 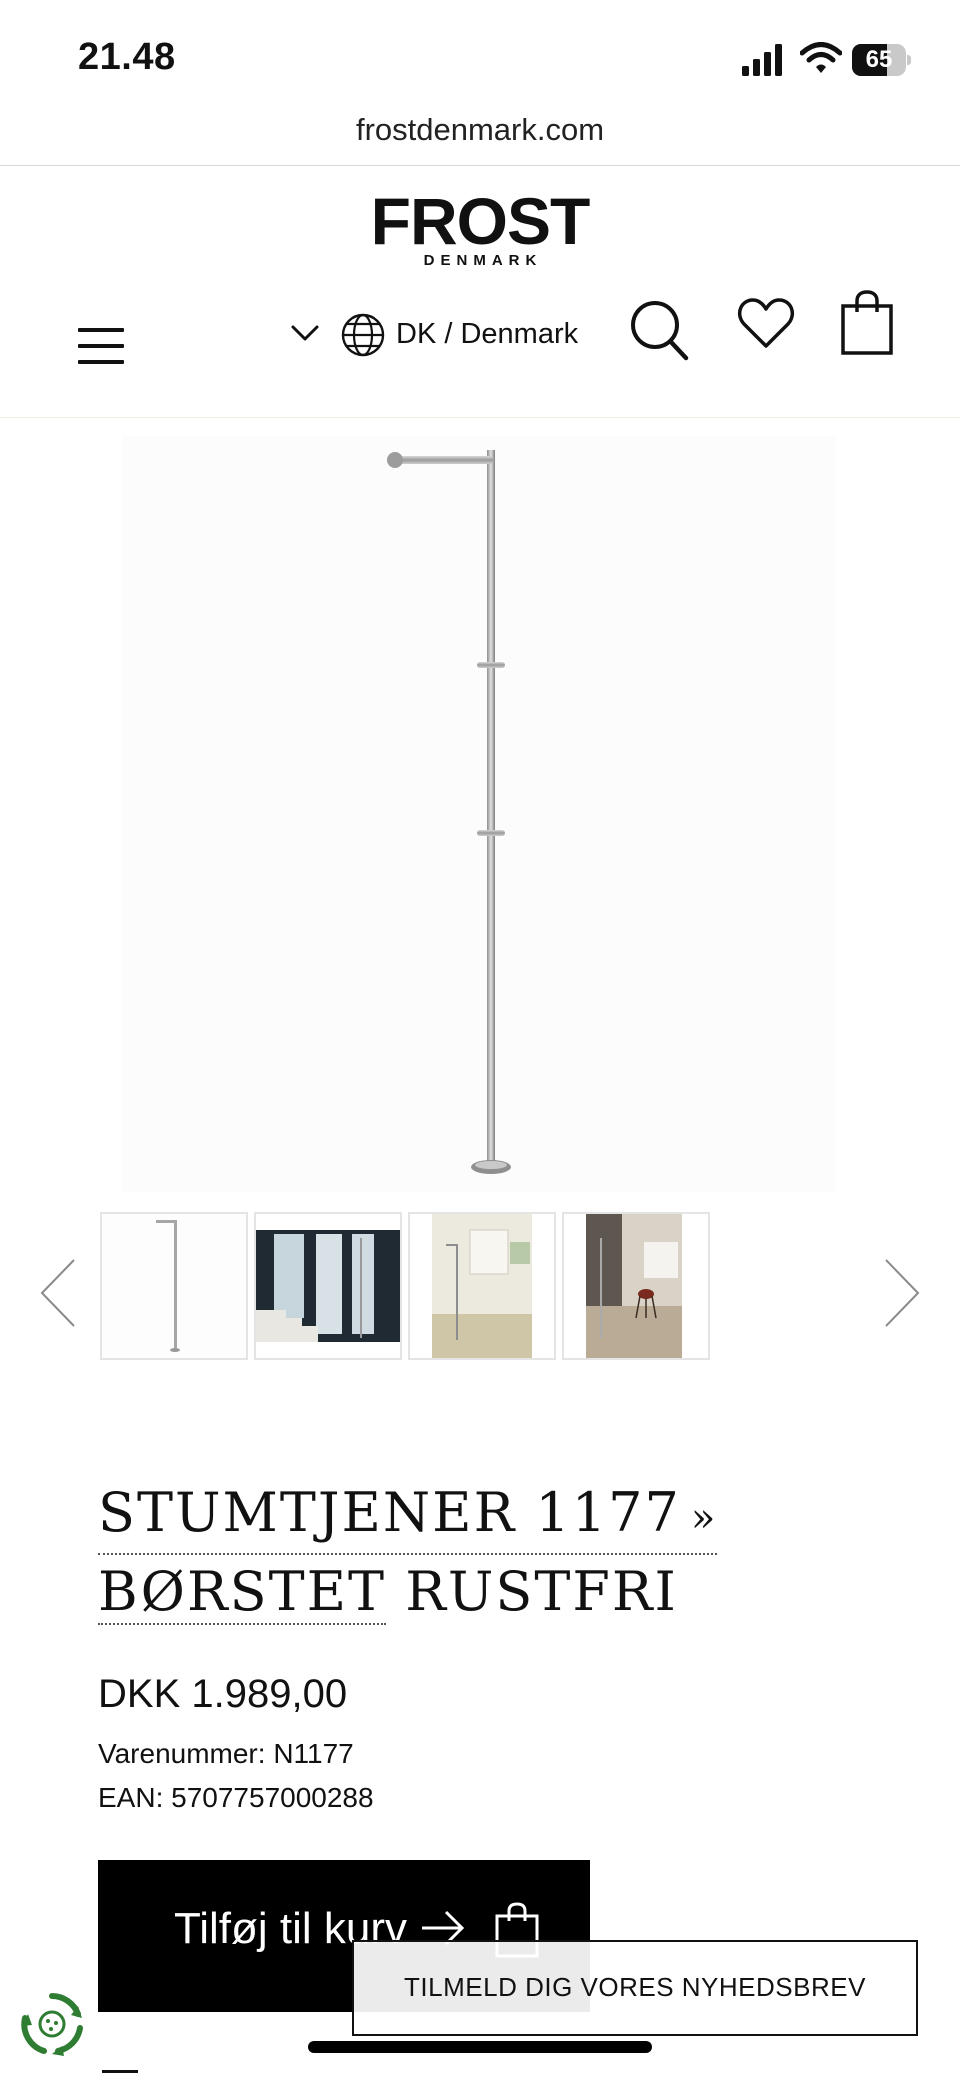 What do you see at coordinates (483, 260) in the screenshot?
I see `logo-sub: DENMARK` at bounding box center [483, 260].